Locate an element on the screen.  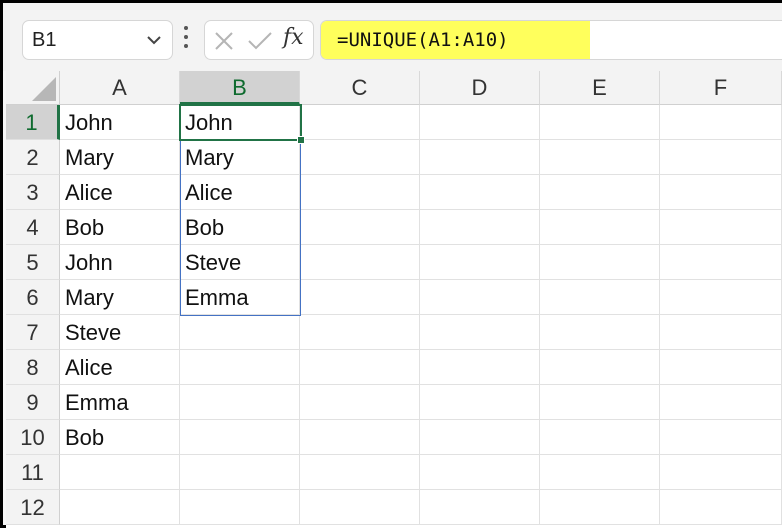
cell-b11 is located at coordinates (240, 472).